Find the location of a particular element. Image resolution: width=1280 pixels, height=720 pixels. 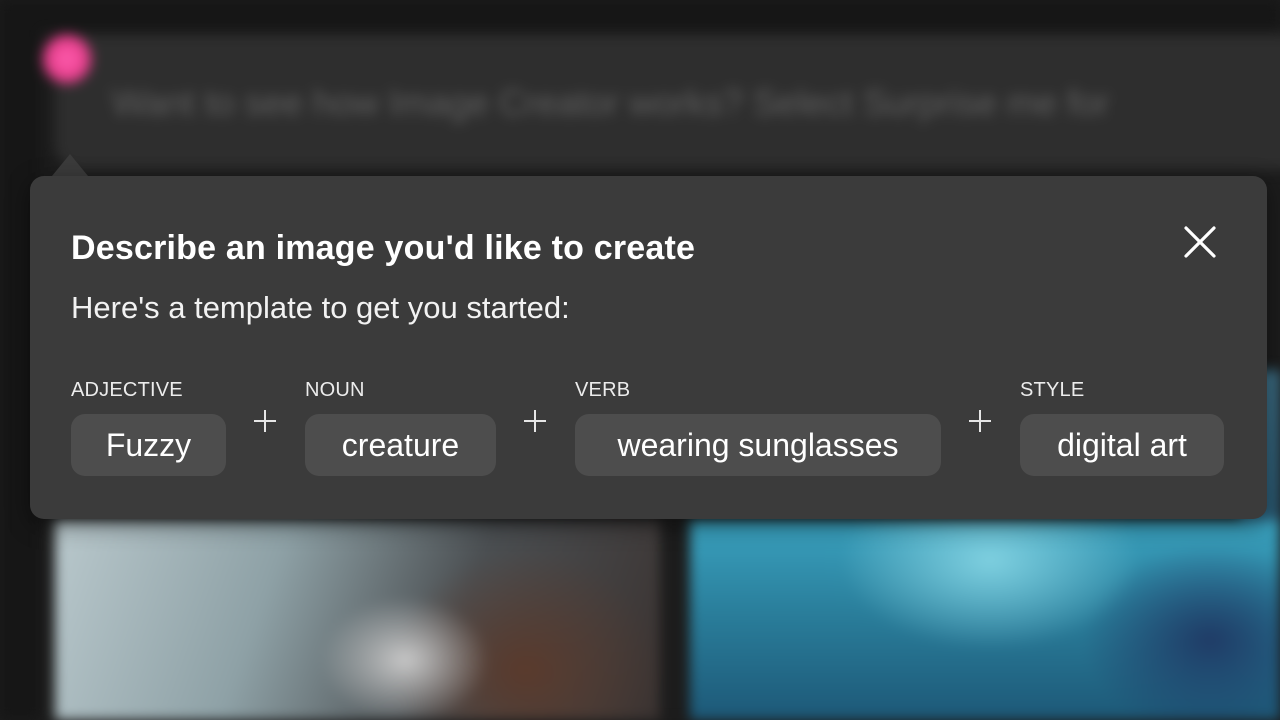

avatar-dot is located at coordinates (67, 59).